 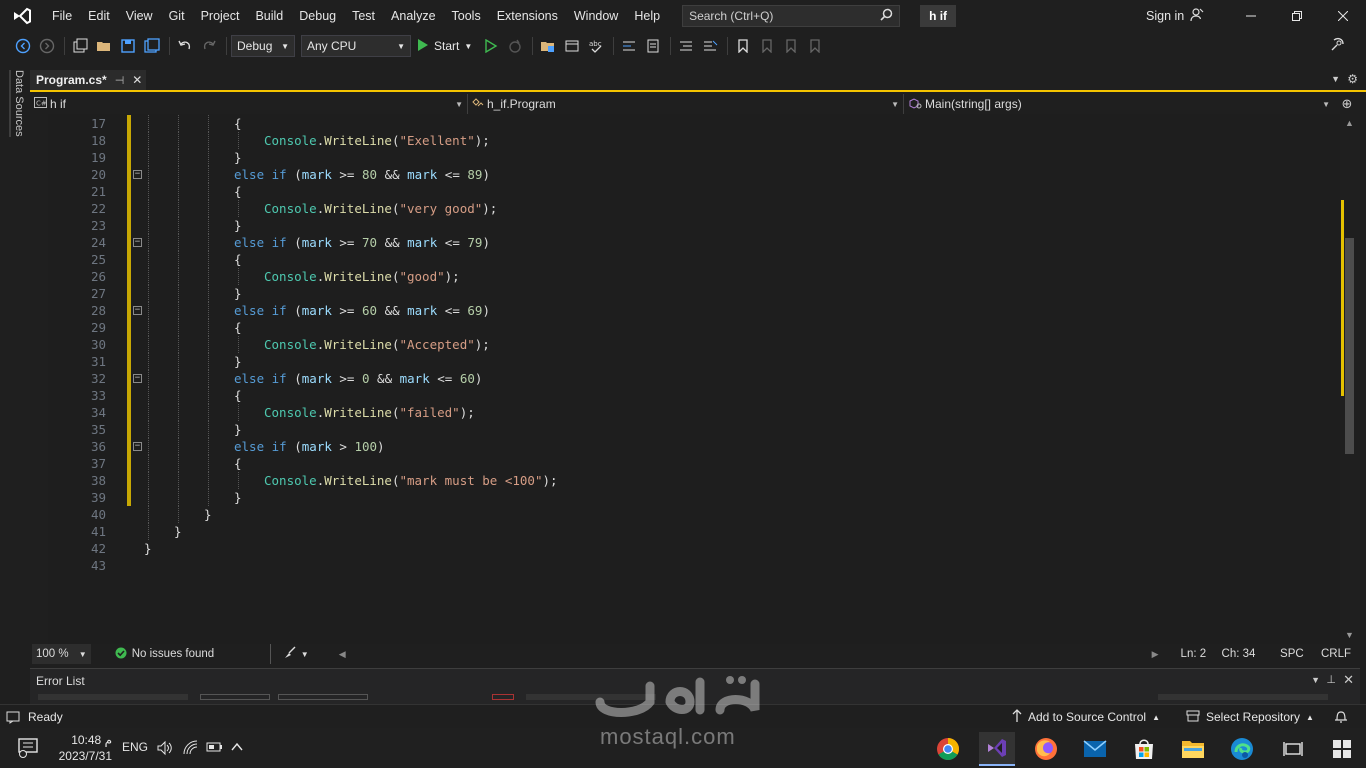 I want to click on menu-build: Build, so click(x=269, y=16).